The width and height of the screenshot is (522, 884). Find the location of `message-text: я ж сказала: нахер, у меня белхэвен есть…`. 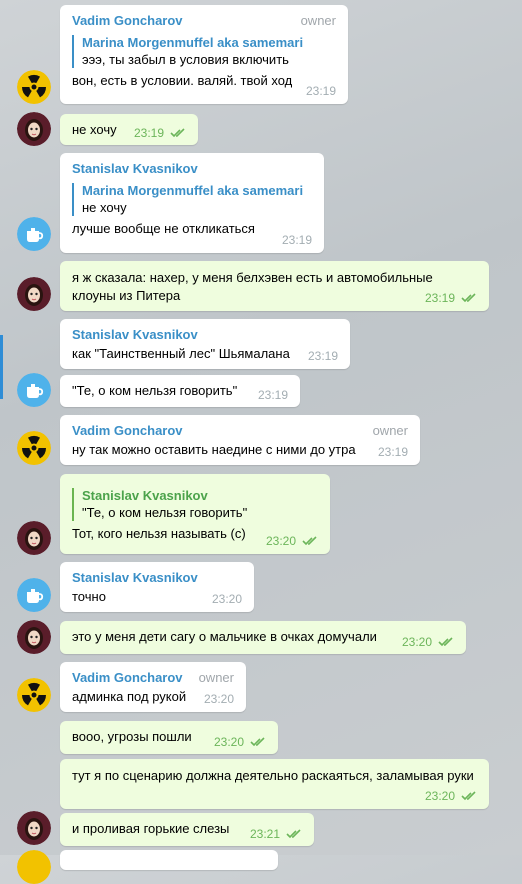

message-text: я ж сказала: нахер, у меня белхэвен есть… is located at coordinates (252, 286).